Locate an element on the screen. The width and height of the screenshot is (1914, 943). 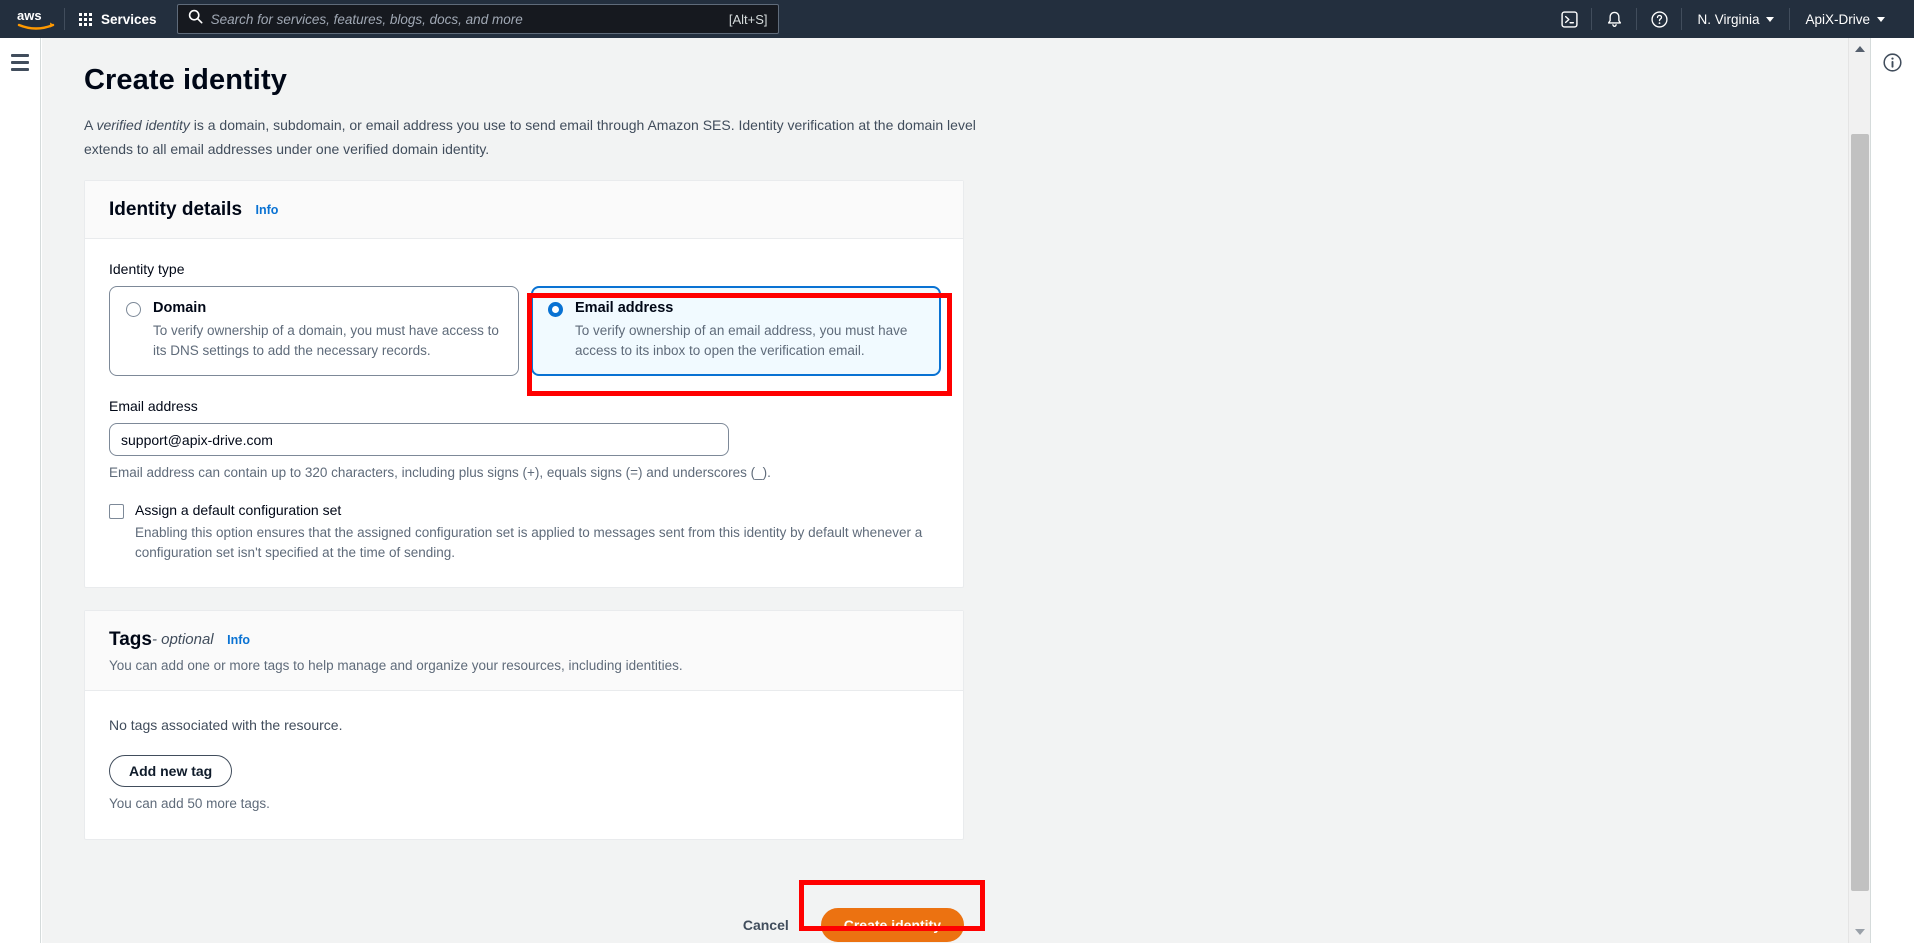
search-shortcut-hint: [Alt+S] is located at coordinates (748, 19).